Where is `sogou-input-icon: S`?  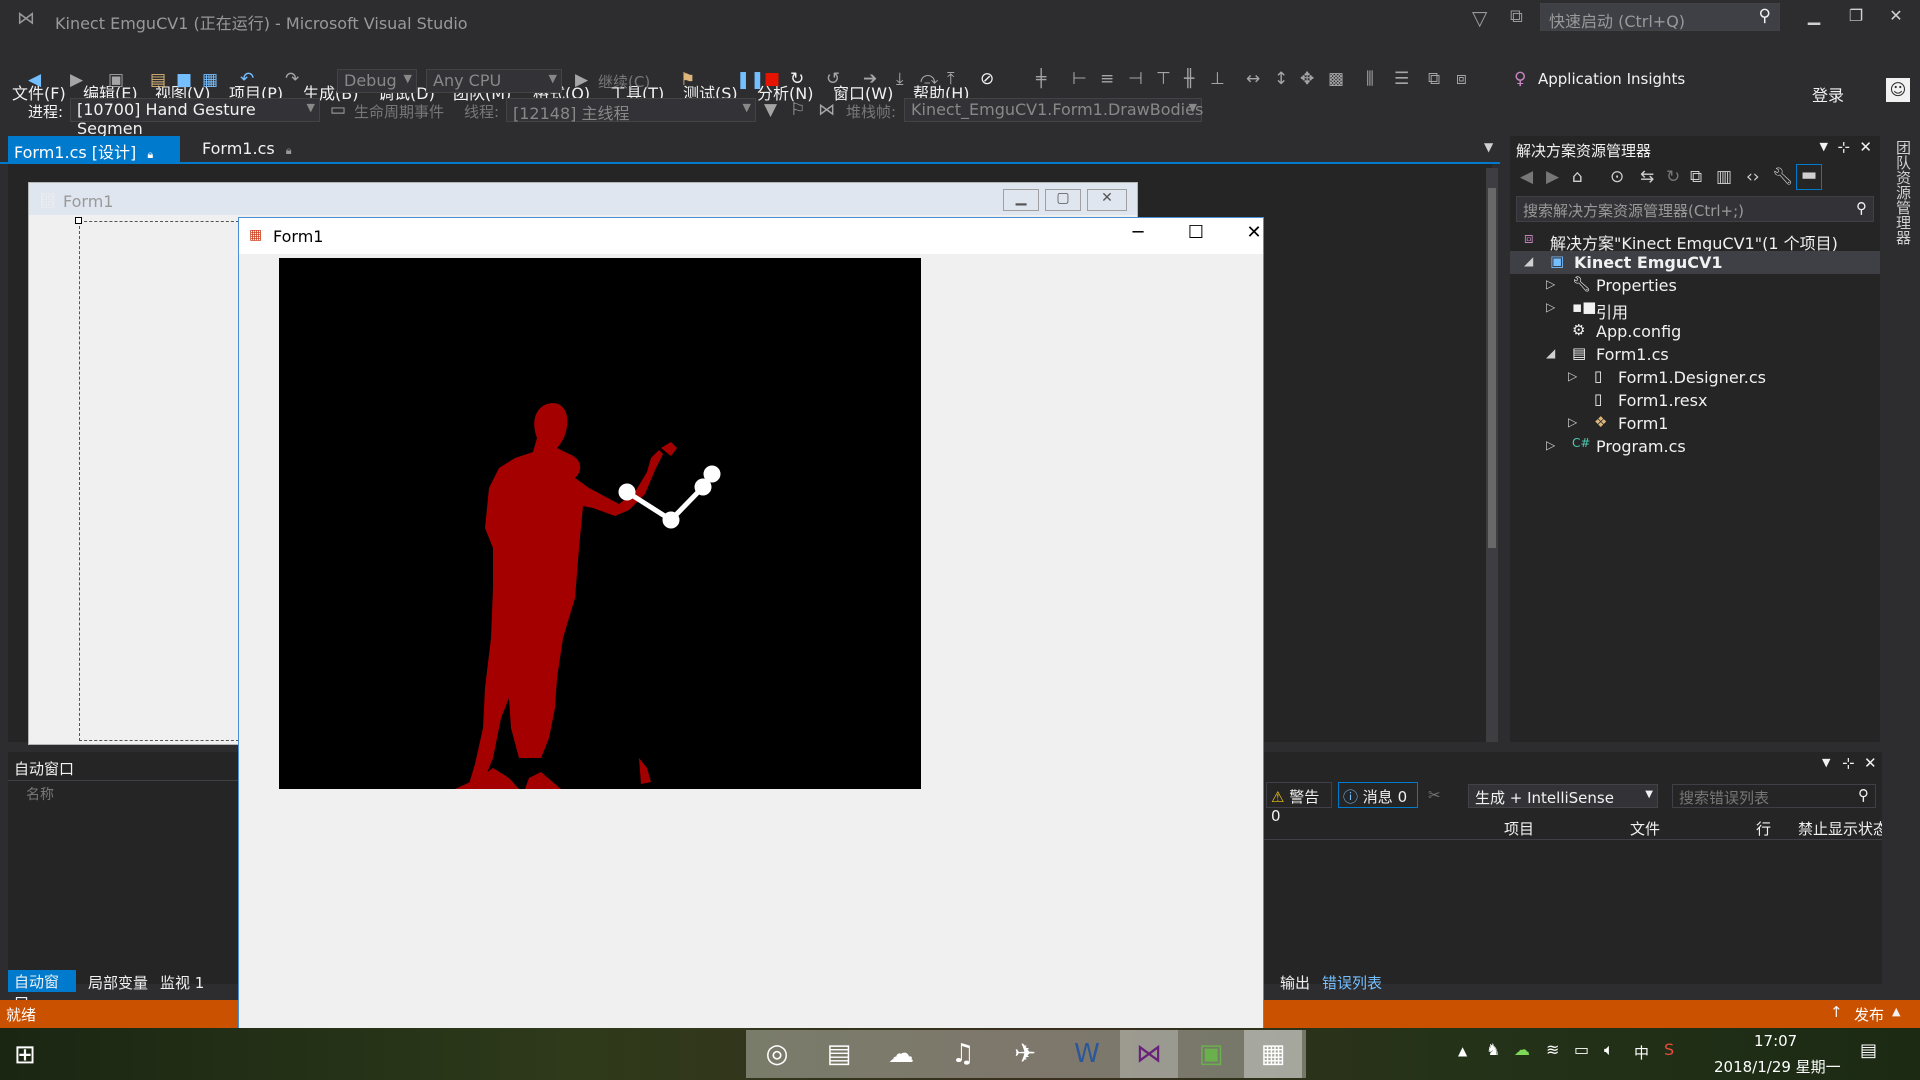 sogou-input-icon: S is located at coordinates (1669, 1049).